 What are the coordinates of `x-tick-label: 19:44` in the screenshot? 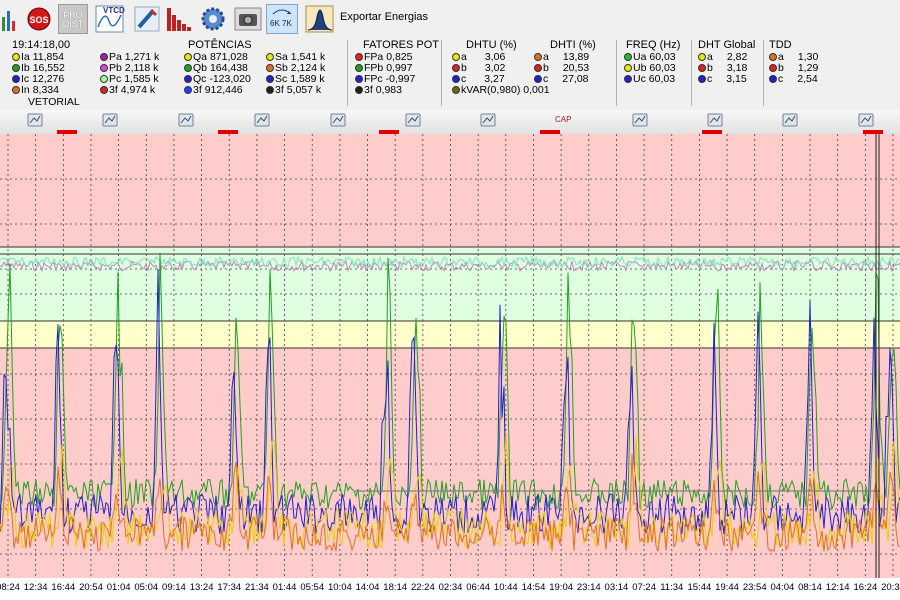 It's located at (727, 587).